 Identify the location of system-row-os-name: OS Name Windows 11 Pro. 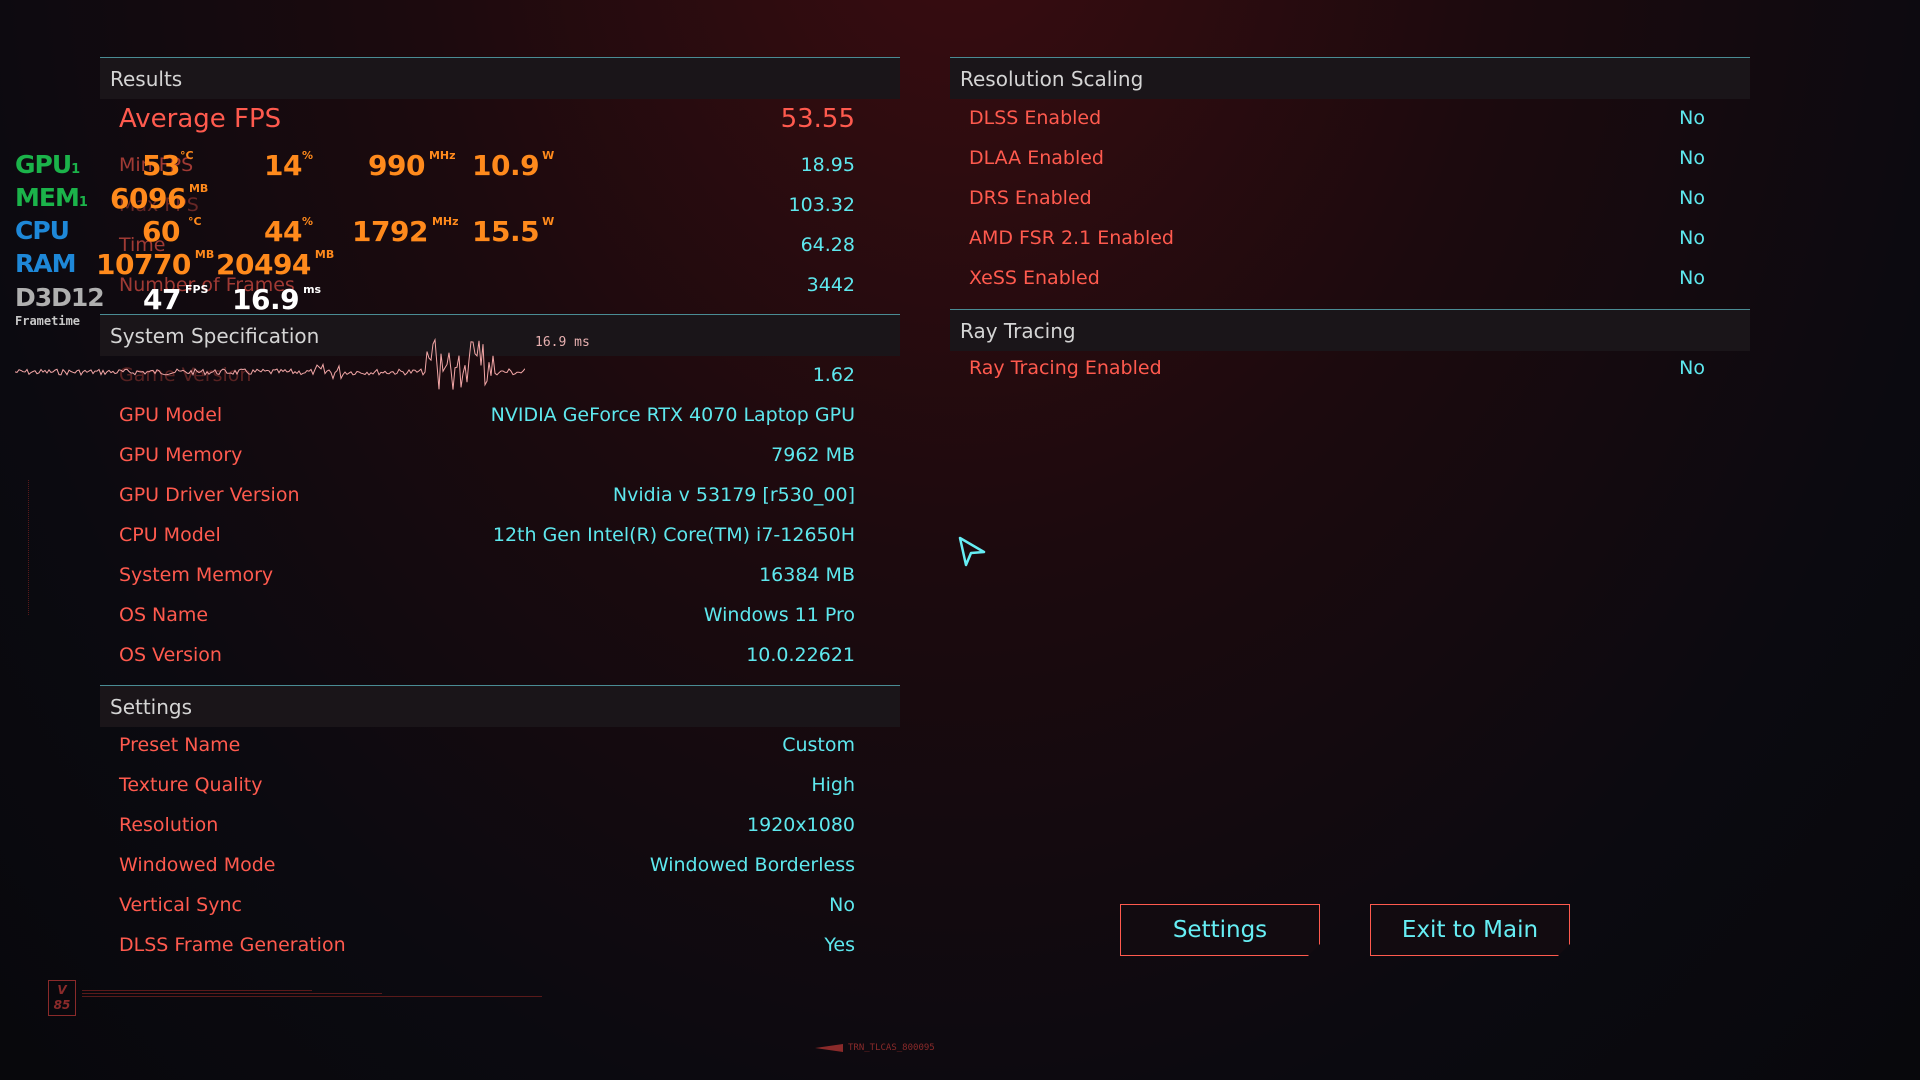
(487, 615).